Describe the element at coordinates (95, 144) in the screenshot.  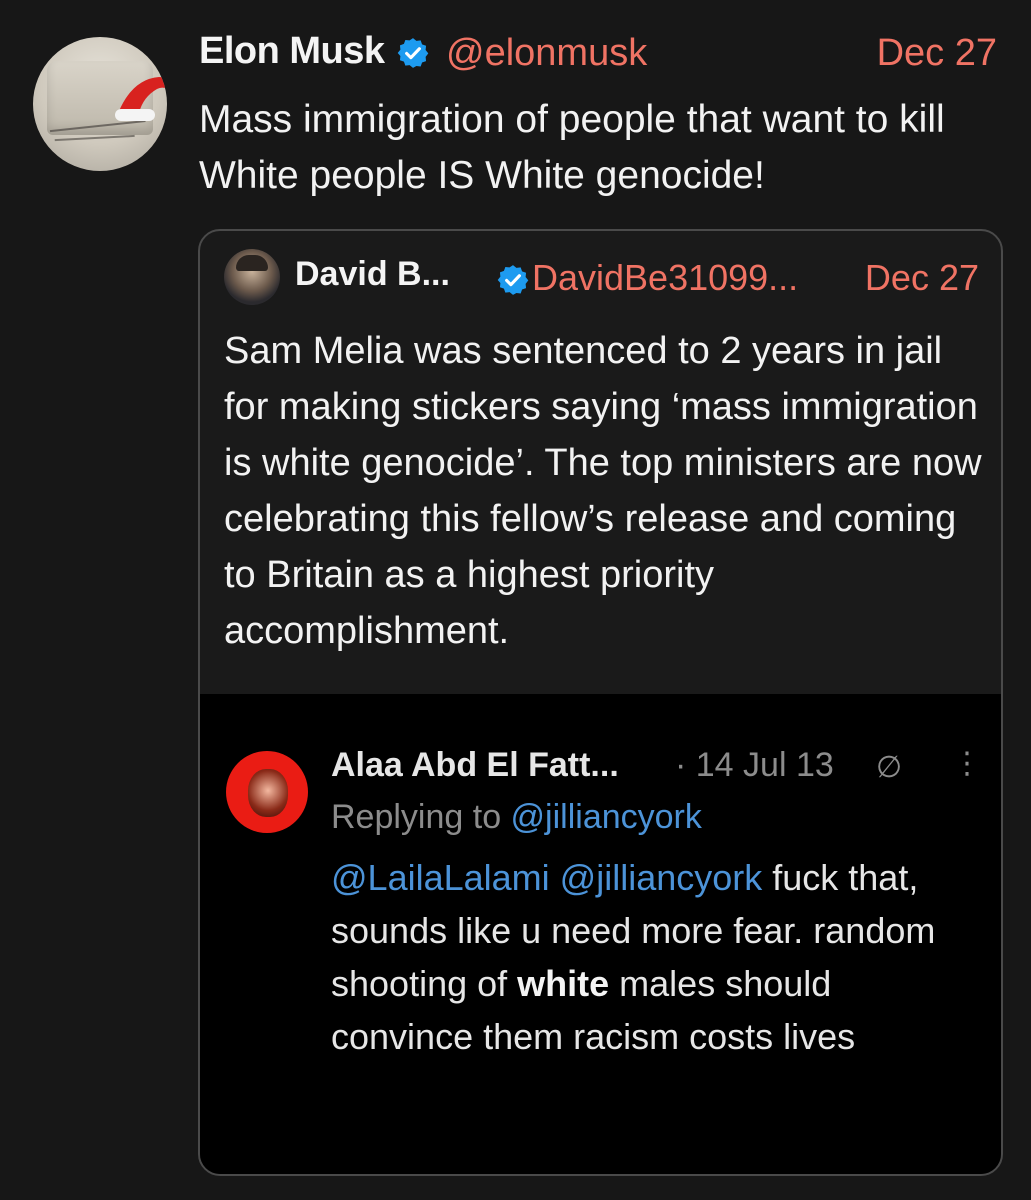
I see `avatar-scrawl` at that location.